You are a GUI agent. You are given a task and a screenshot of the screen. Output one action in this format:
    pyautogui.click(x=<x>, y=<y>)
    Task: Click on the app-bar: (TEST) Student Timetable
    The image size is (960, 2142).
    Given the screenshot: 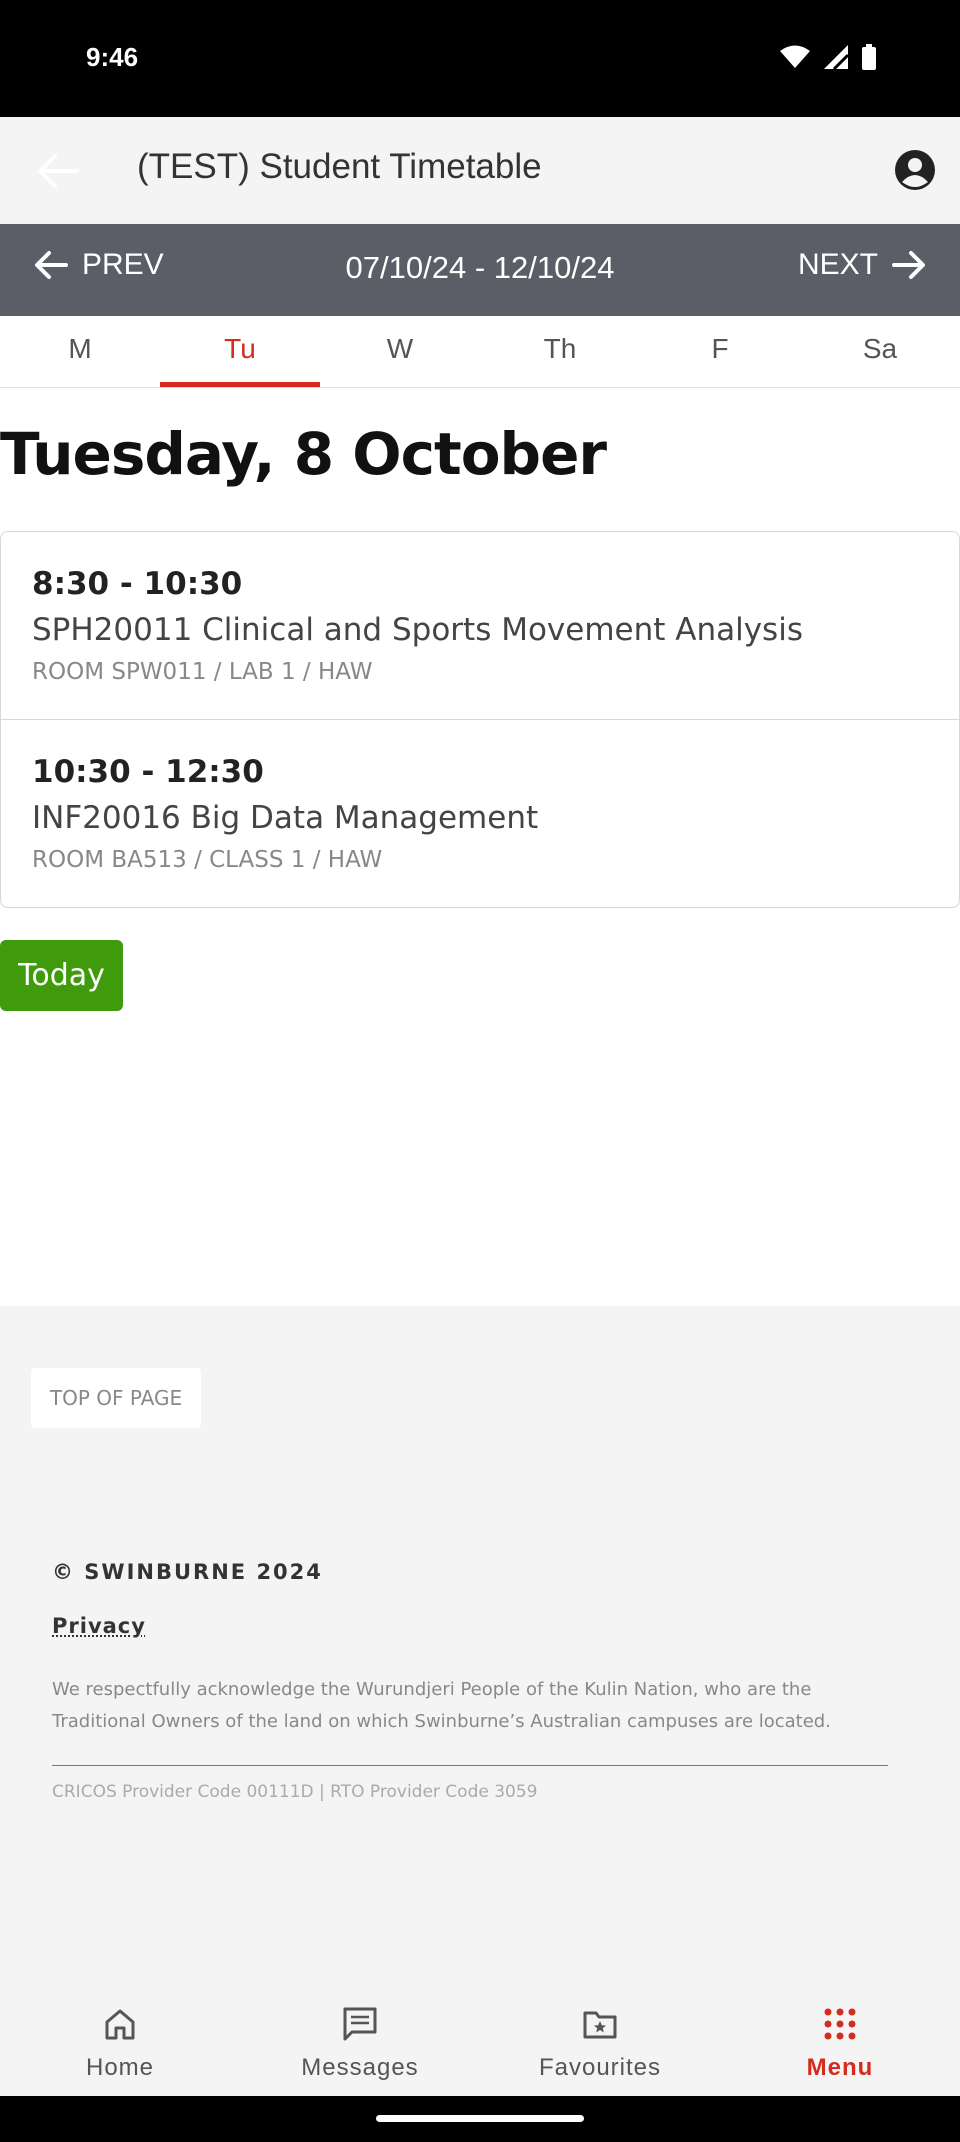 What is the action you would take?
    pyautogui.click(x=480, y=170)
    